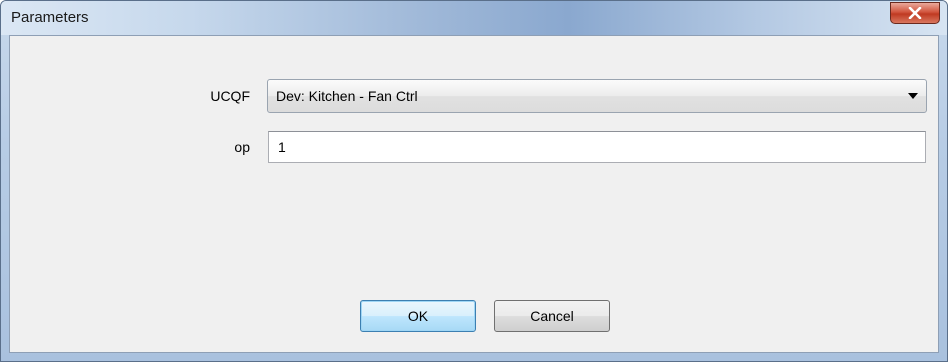  I want to click on ok-button: OK, so click(418, 316).